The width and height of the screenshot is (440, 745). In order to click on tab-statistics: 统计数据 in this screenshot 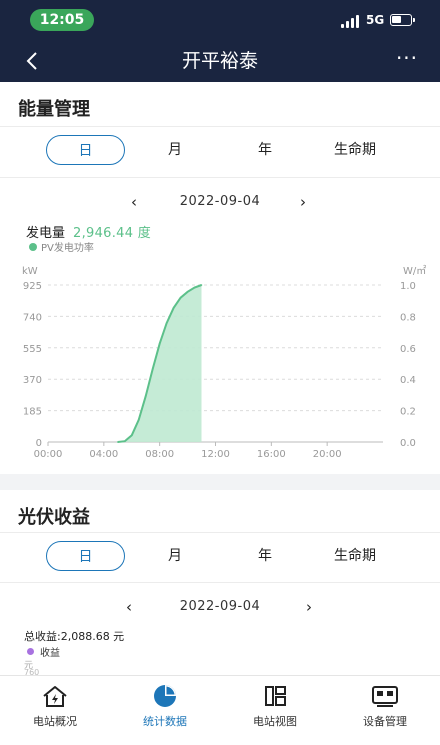, I will do `click(165, 710)`.